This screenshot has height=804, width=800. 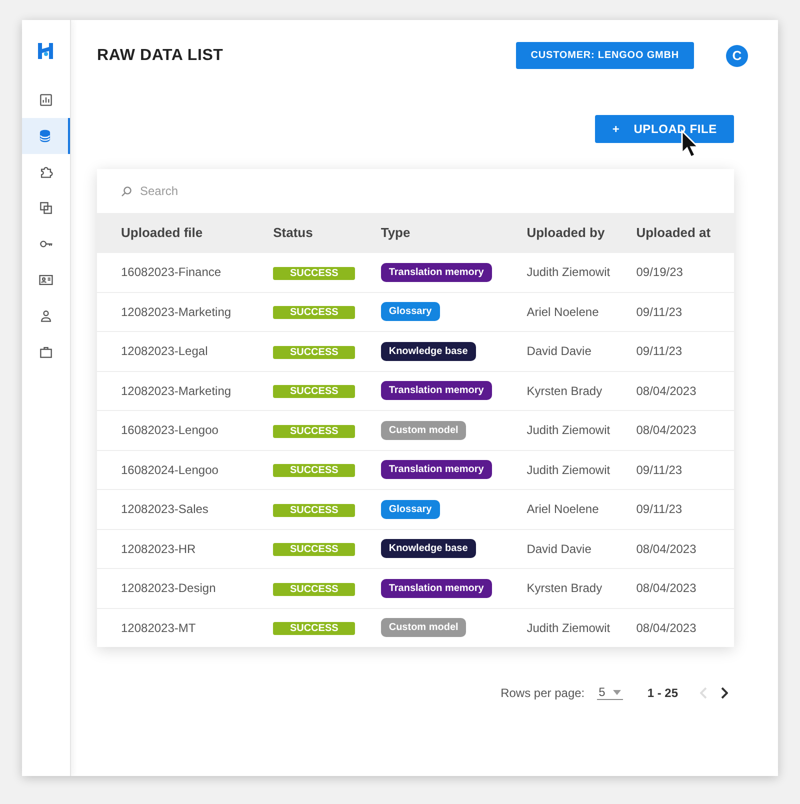 I want to click on chart-icon, so click(x=46, y=100).